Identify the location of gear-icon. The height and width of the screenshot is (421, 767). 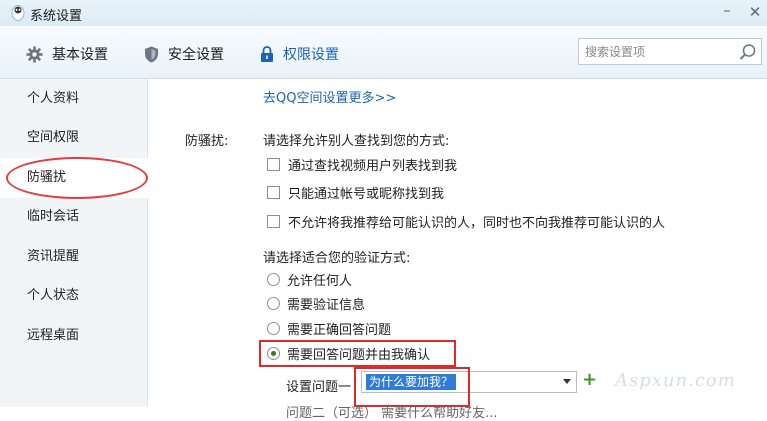
(34, 54).